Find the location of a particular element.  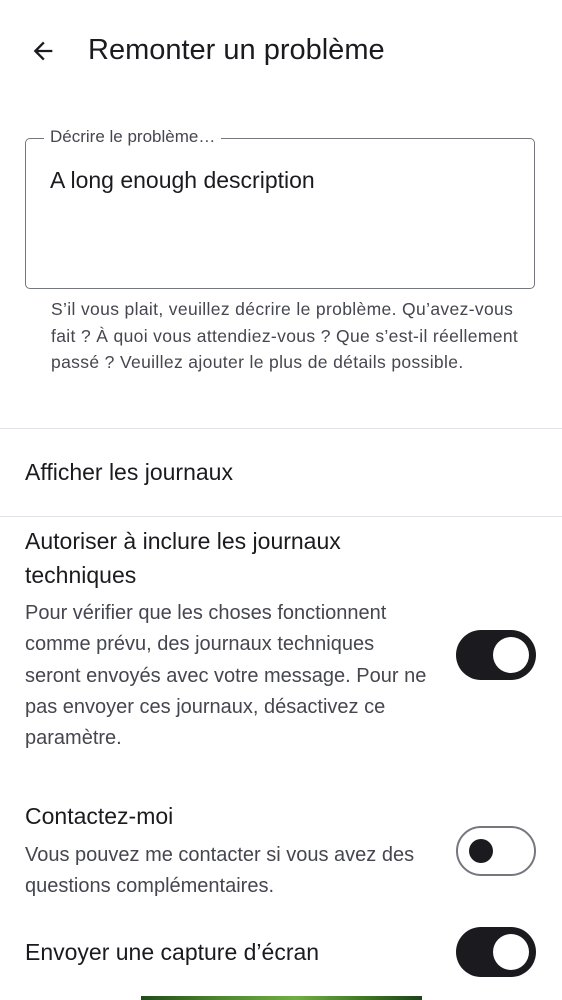

contact-me-toggle is located at coordinates (496, 851).